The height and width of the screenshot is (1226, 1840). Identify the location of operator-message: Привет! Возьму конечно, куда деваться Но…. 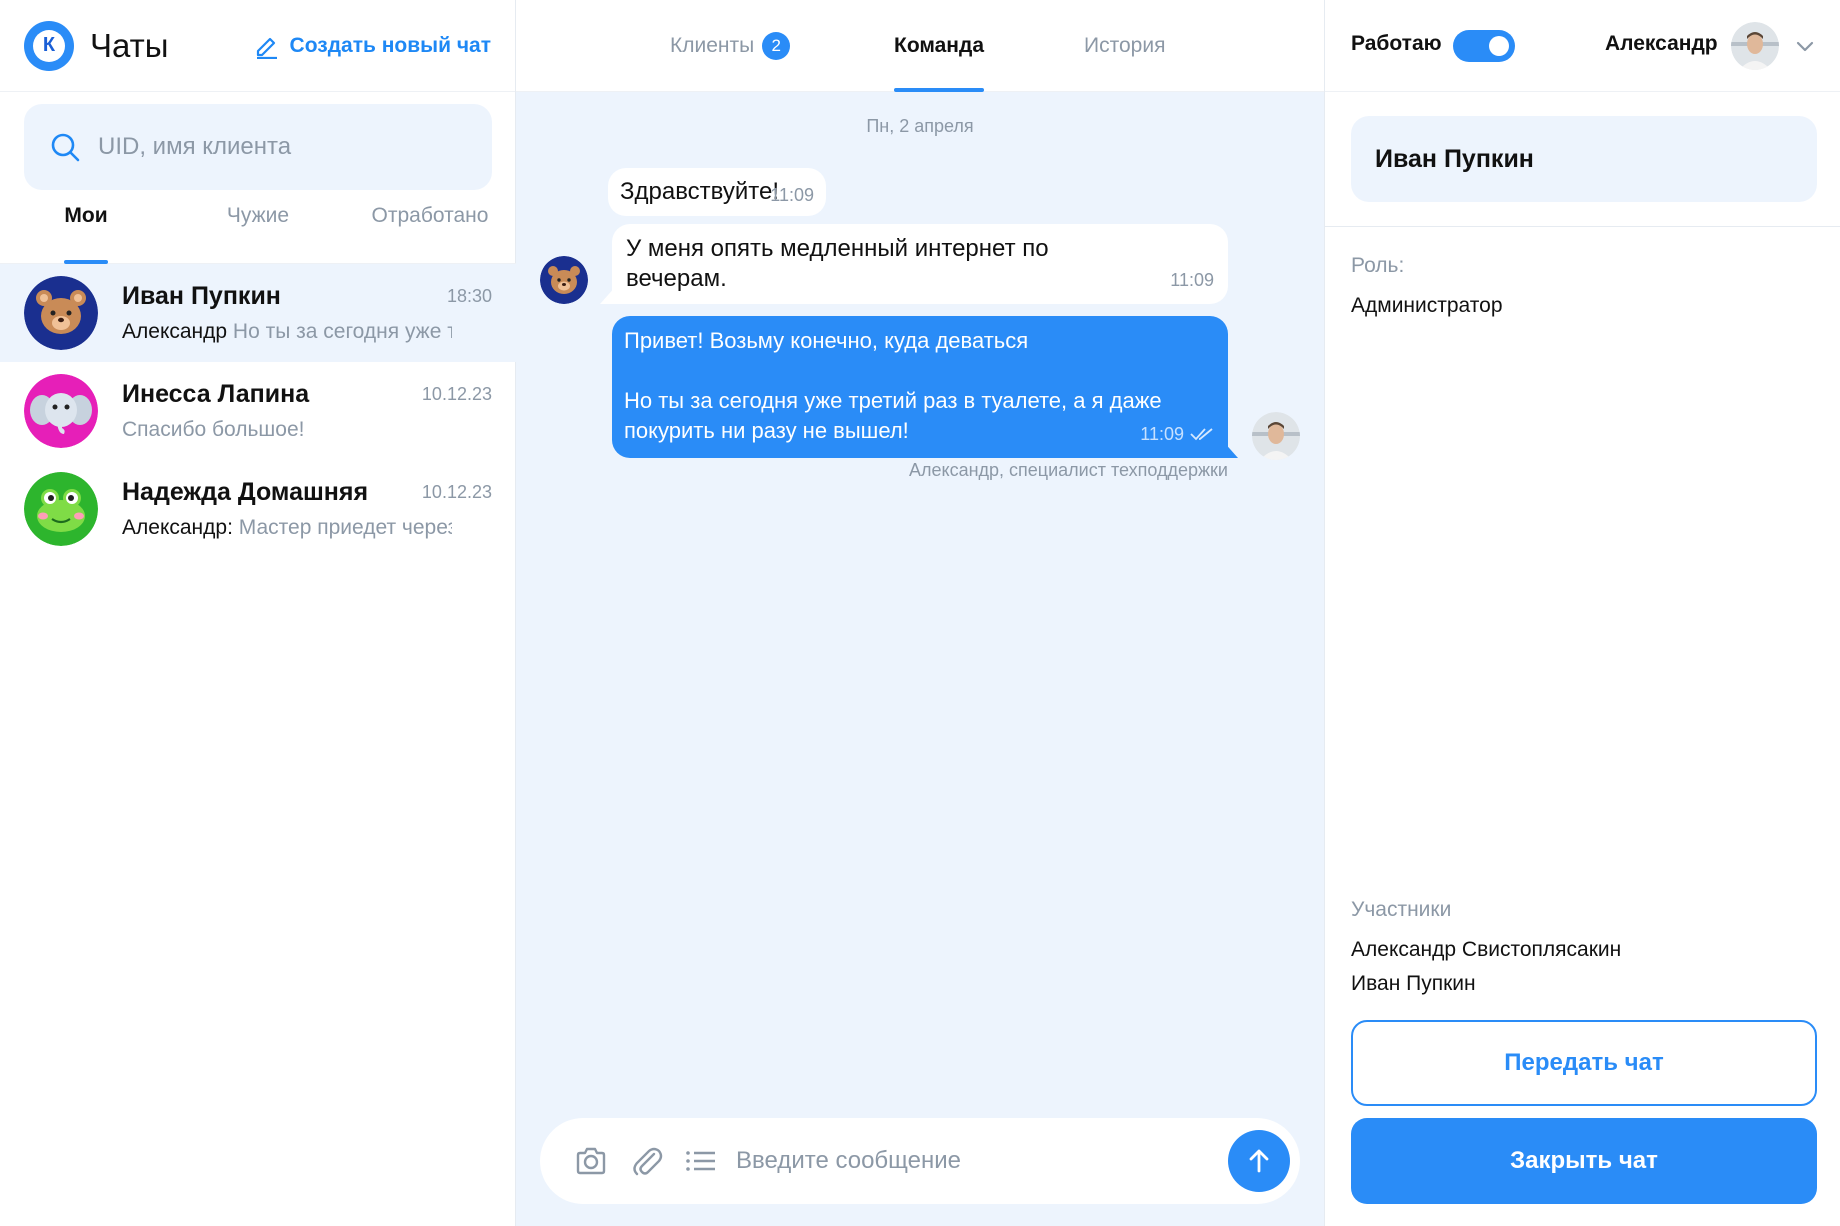
(920, 387).